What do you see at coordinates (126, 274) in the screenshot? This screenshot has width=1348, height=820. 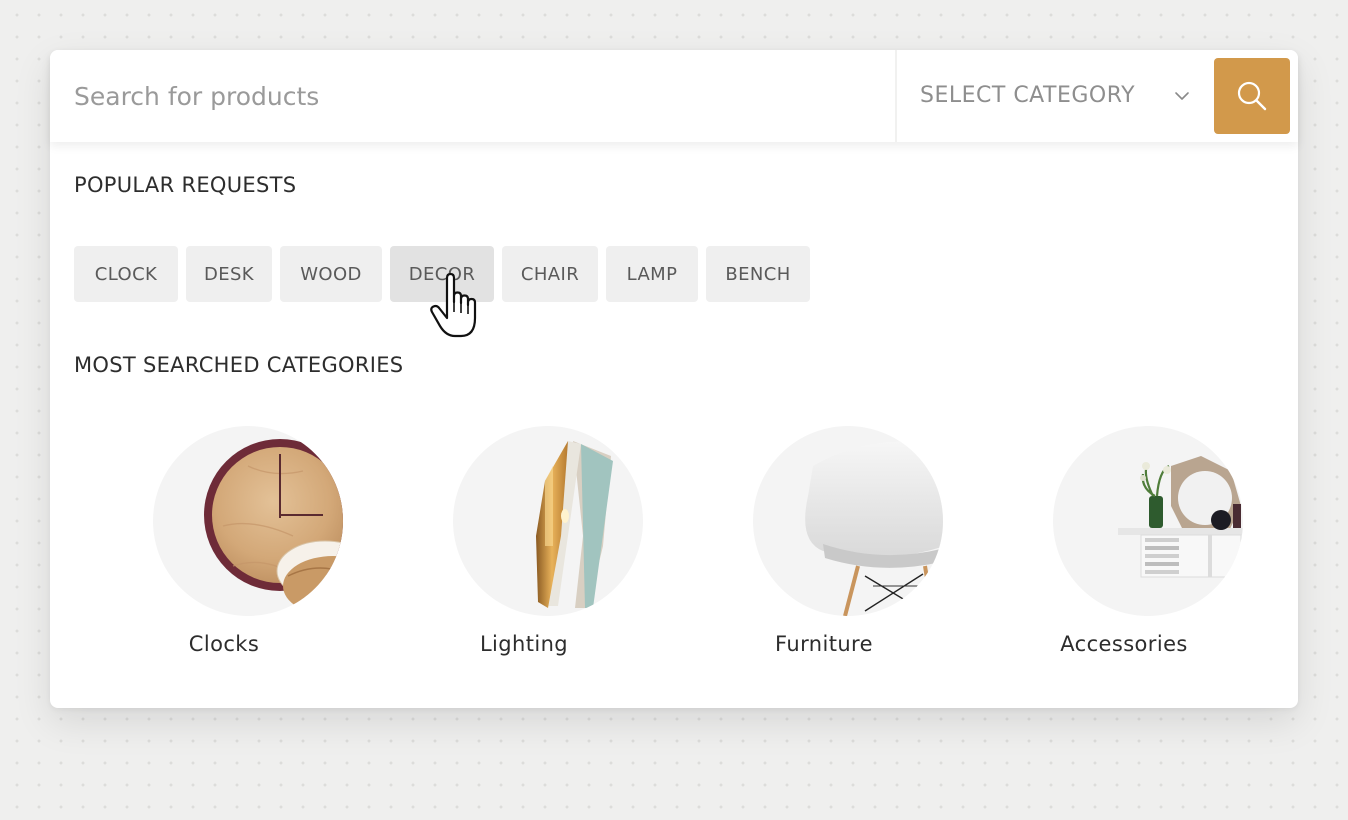 I see `chip-clock: CLOCK` at bounding box center [126, 274].